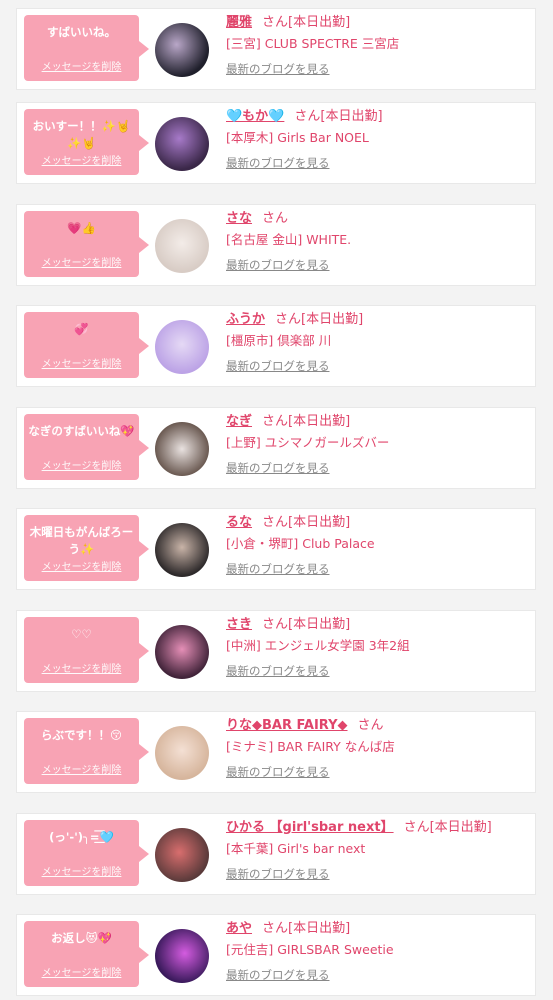 The image size is (553, 1000). I want to click on shop-name: [上野] ユシマノガールズバー, so click(308, 442).